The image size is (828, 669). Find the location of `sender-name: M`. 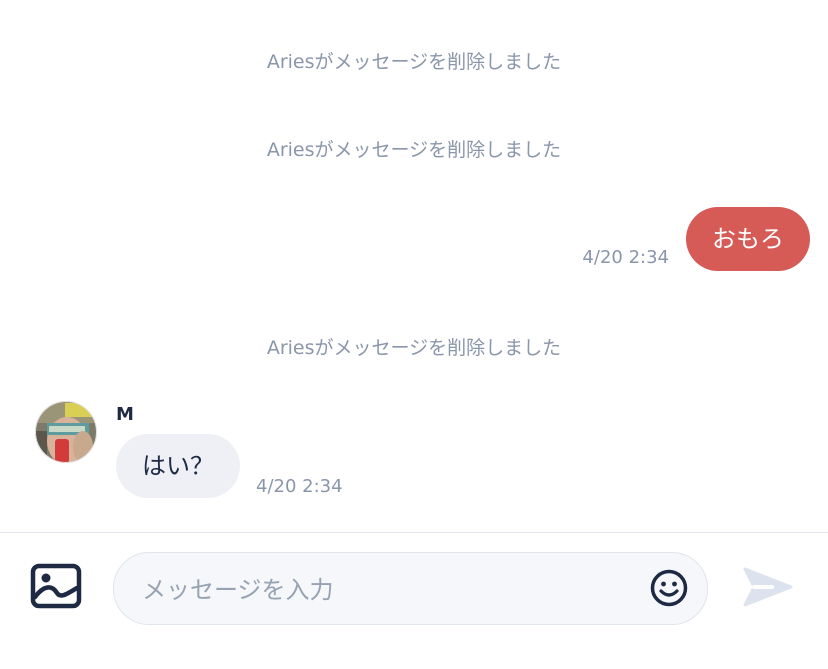

sender-name: M is located at coordinates (125, 414).